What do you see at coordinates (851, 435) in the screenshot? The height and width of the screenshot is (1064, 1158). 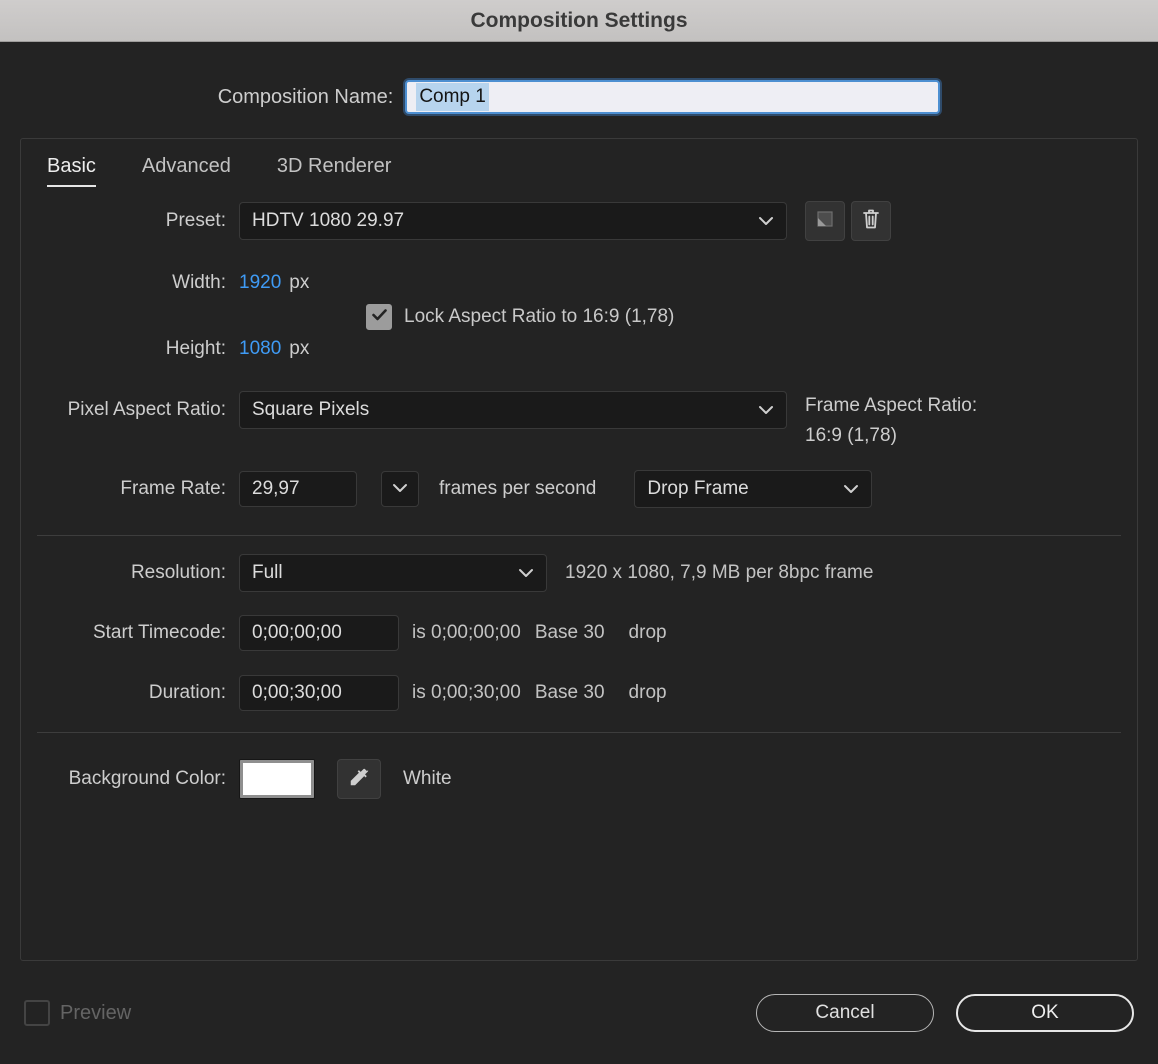 I see `frame-aspect-ratio-value: 16:9 (1,78)` at bounding box center [851, 435].